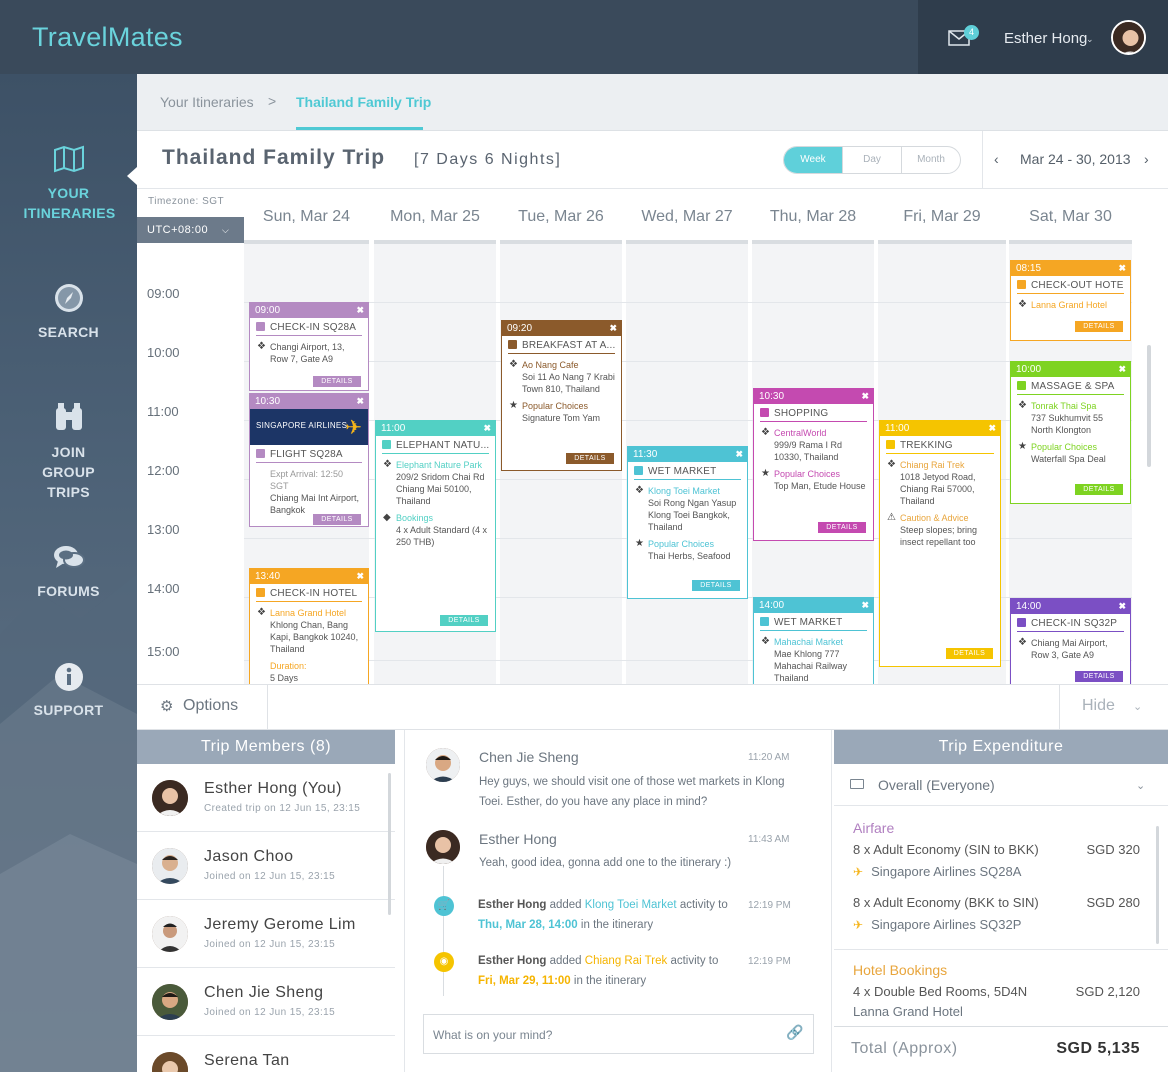 The height and width of the screenshot is (1072, 1168). What do you see at coordinates (267, 707) in the screenshot?
I see `divider` at bounding box center [267, 707].